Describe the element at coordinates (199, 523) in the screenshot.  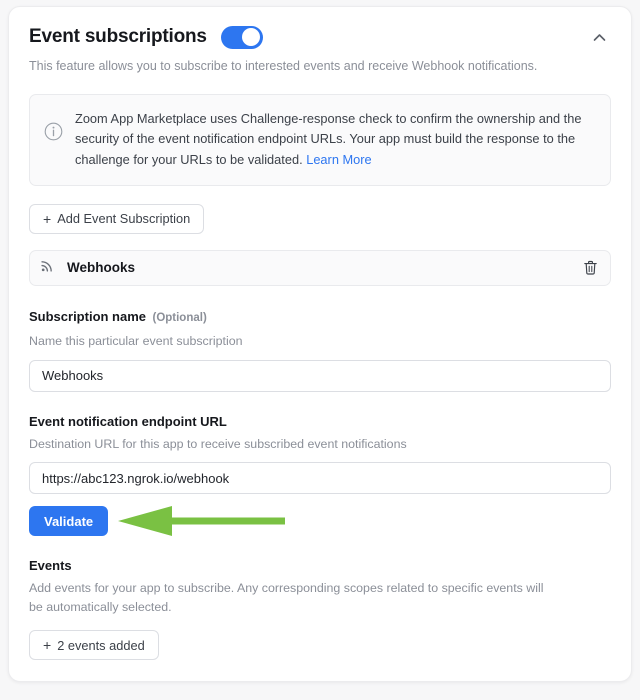
I see `green-left-arrow-annotation` at that location.